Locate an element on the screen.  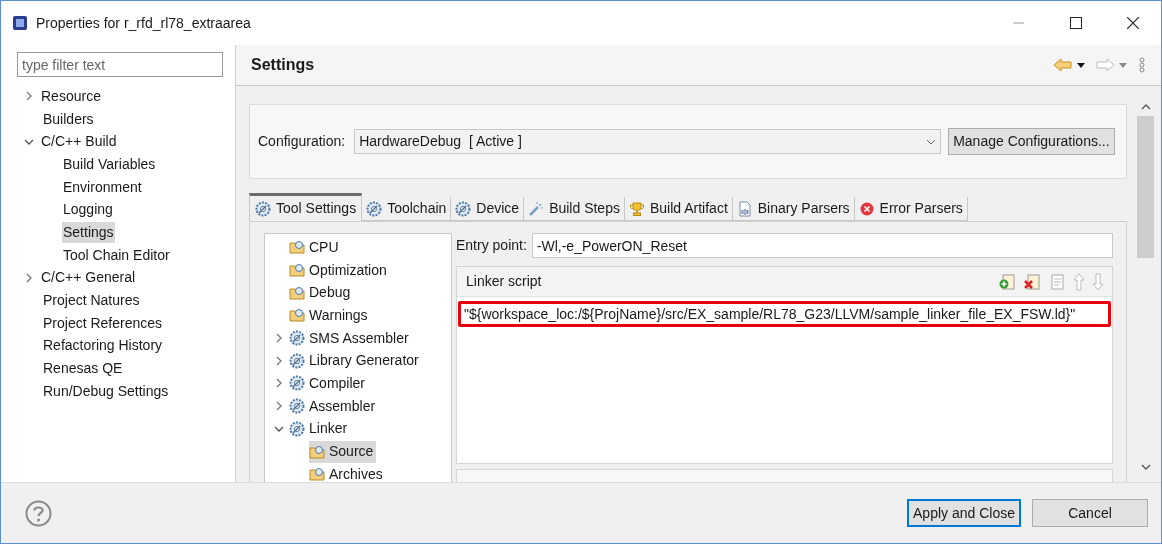
nav-item: Logging is located at coordinates (88, 210).